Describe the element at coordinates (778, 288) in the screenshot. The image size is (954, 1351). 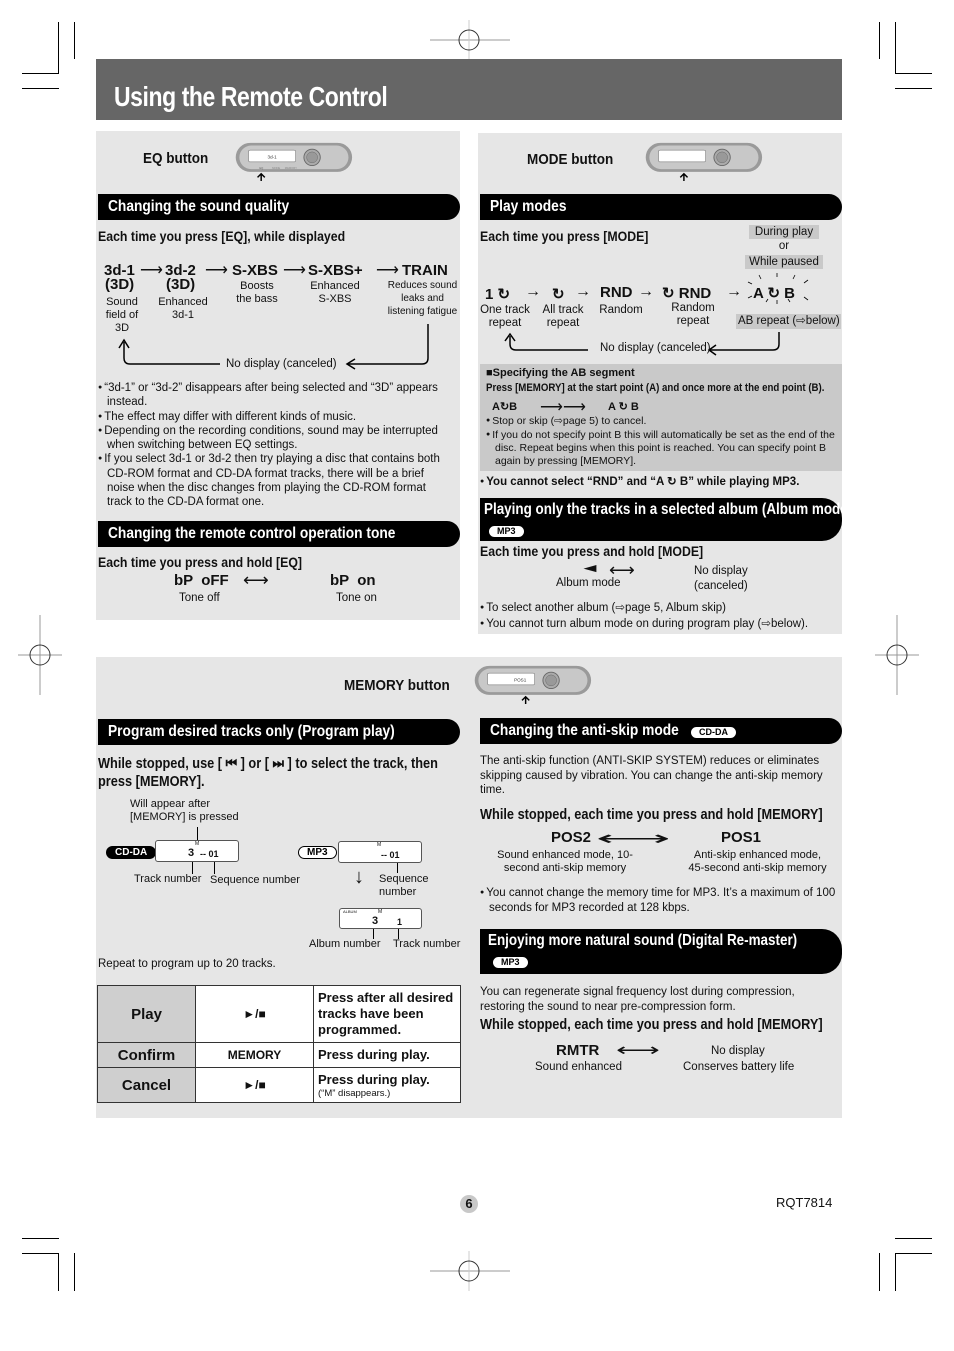
I see `blink-rays-icon` at that location.